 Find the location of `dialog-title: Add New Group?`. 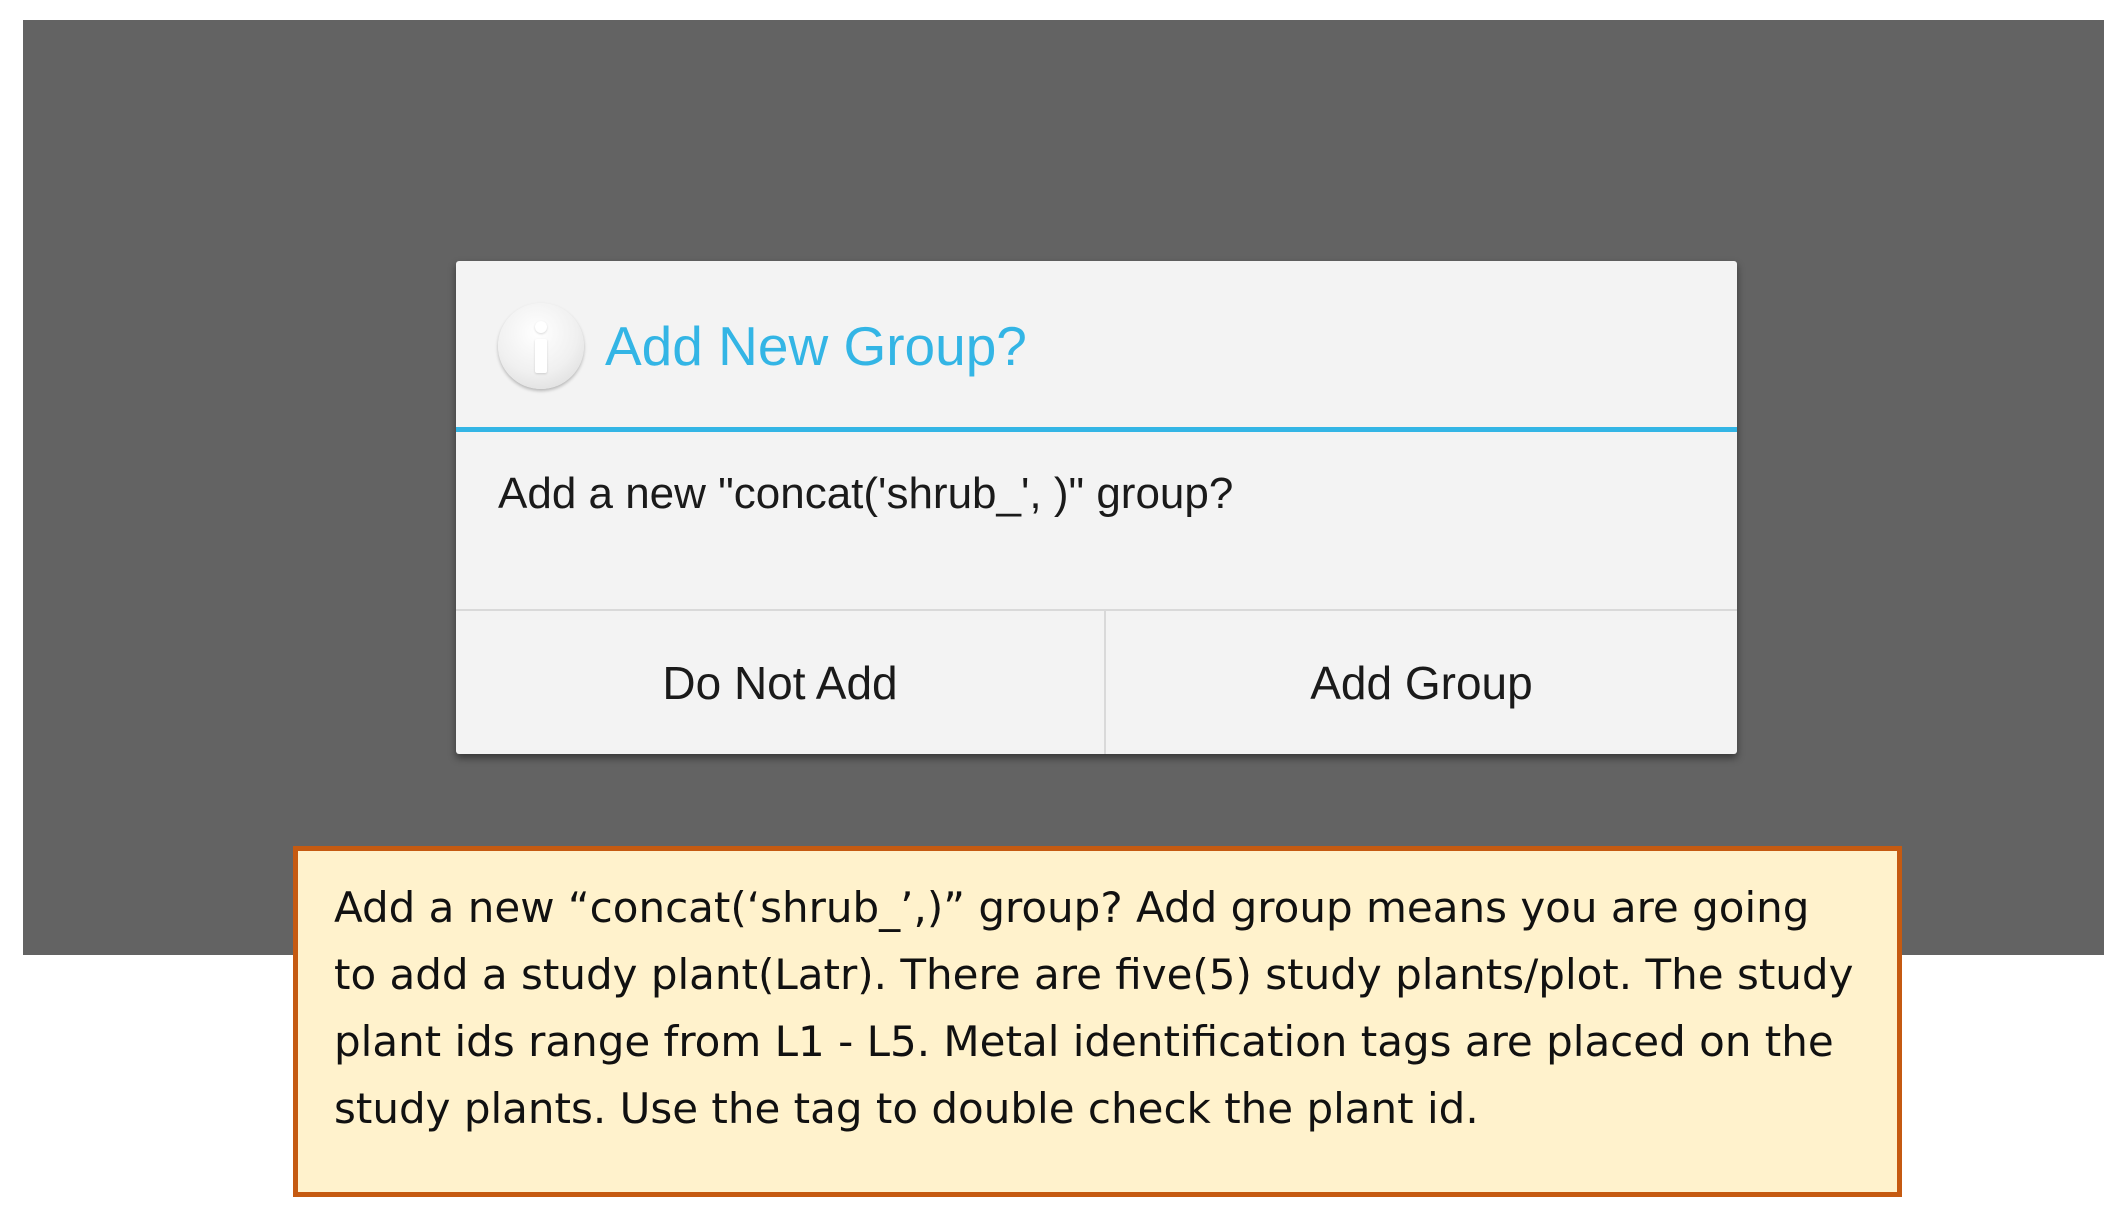

dialog-title: Add New Group? is located at coordinates (816, 346).